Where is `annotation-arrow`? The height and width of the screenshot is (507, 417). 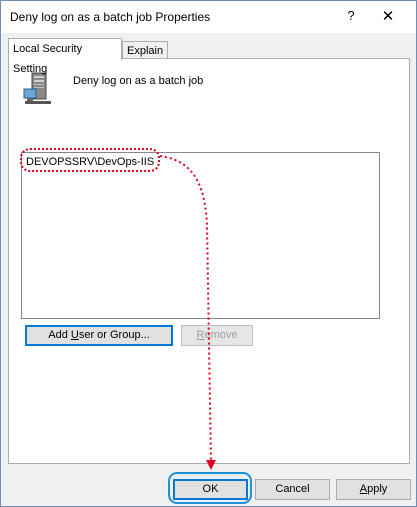 annotation-arrow is located at coordinates (187, 312).